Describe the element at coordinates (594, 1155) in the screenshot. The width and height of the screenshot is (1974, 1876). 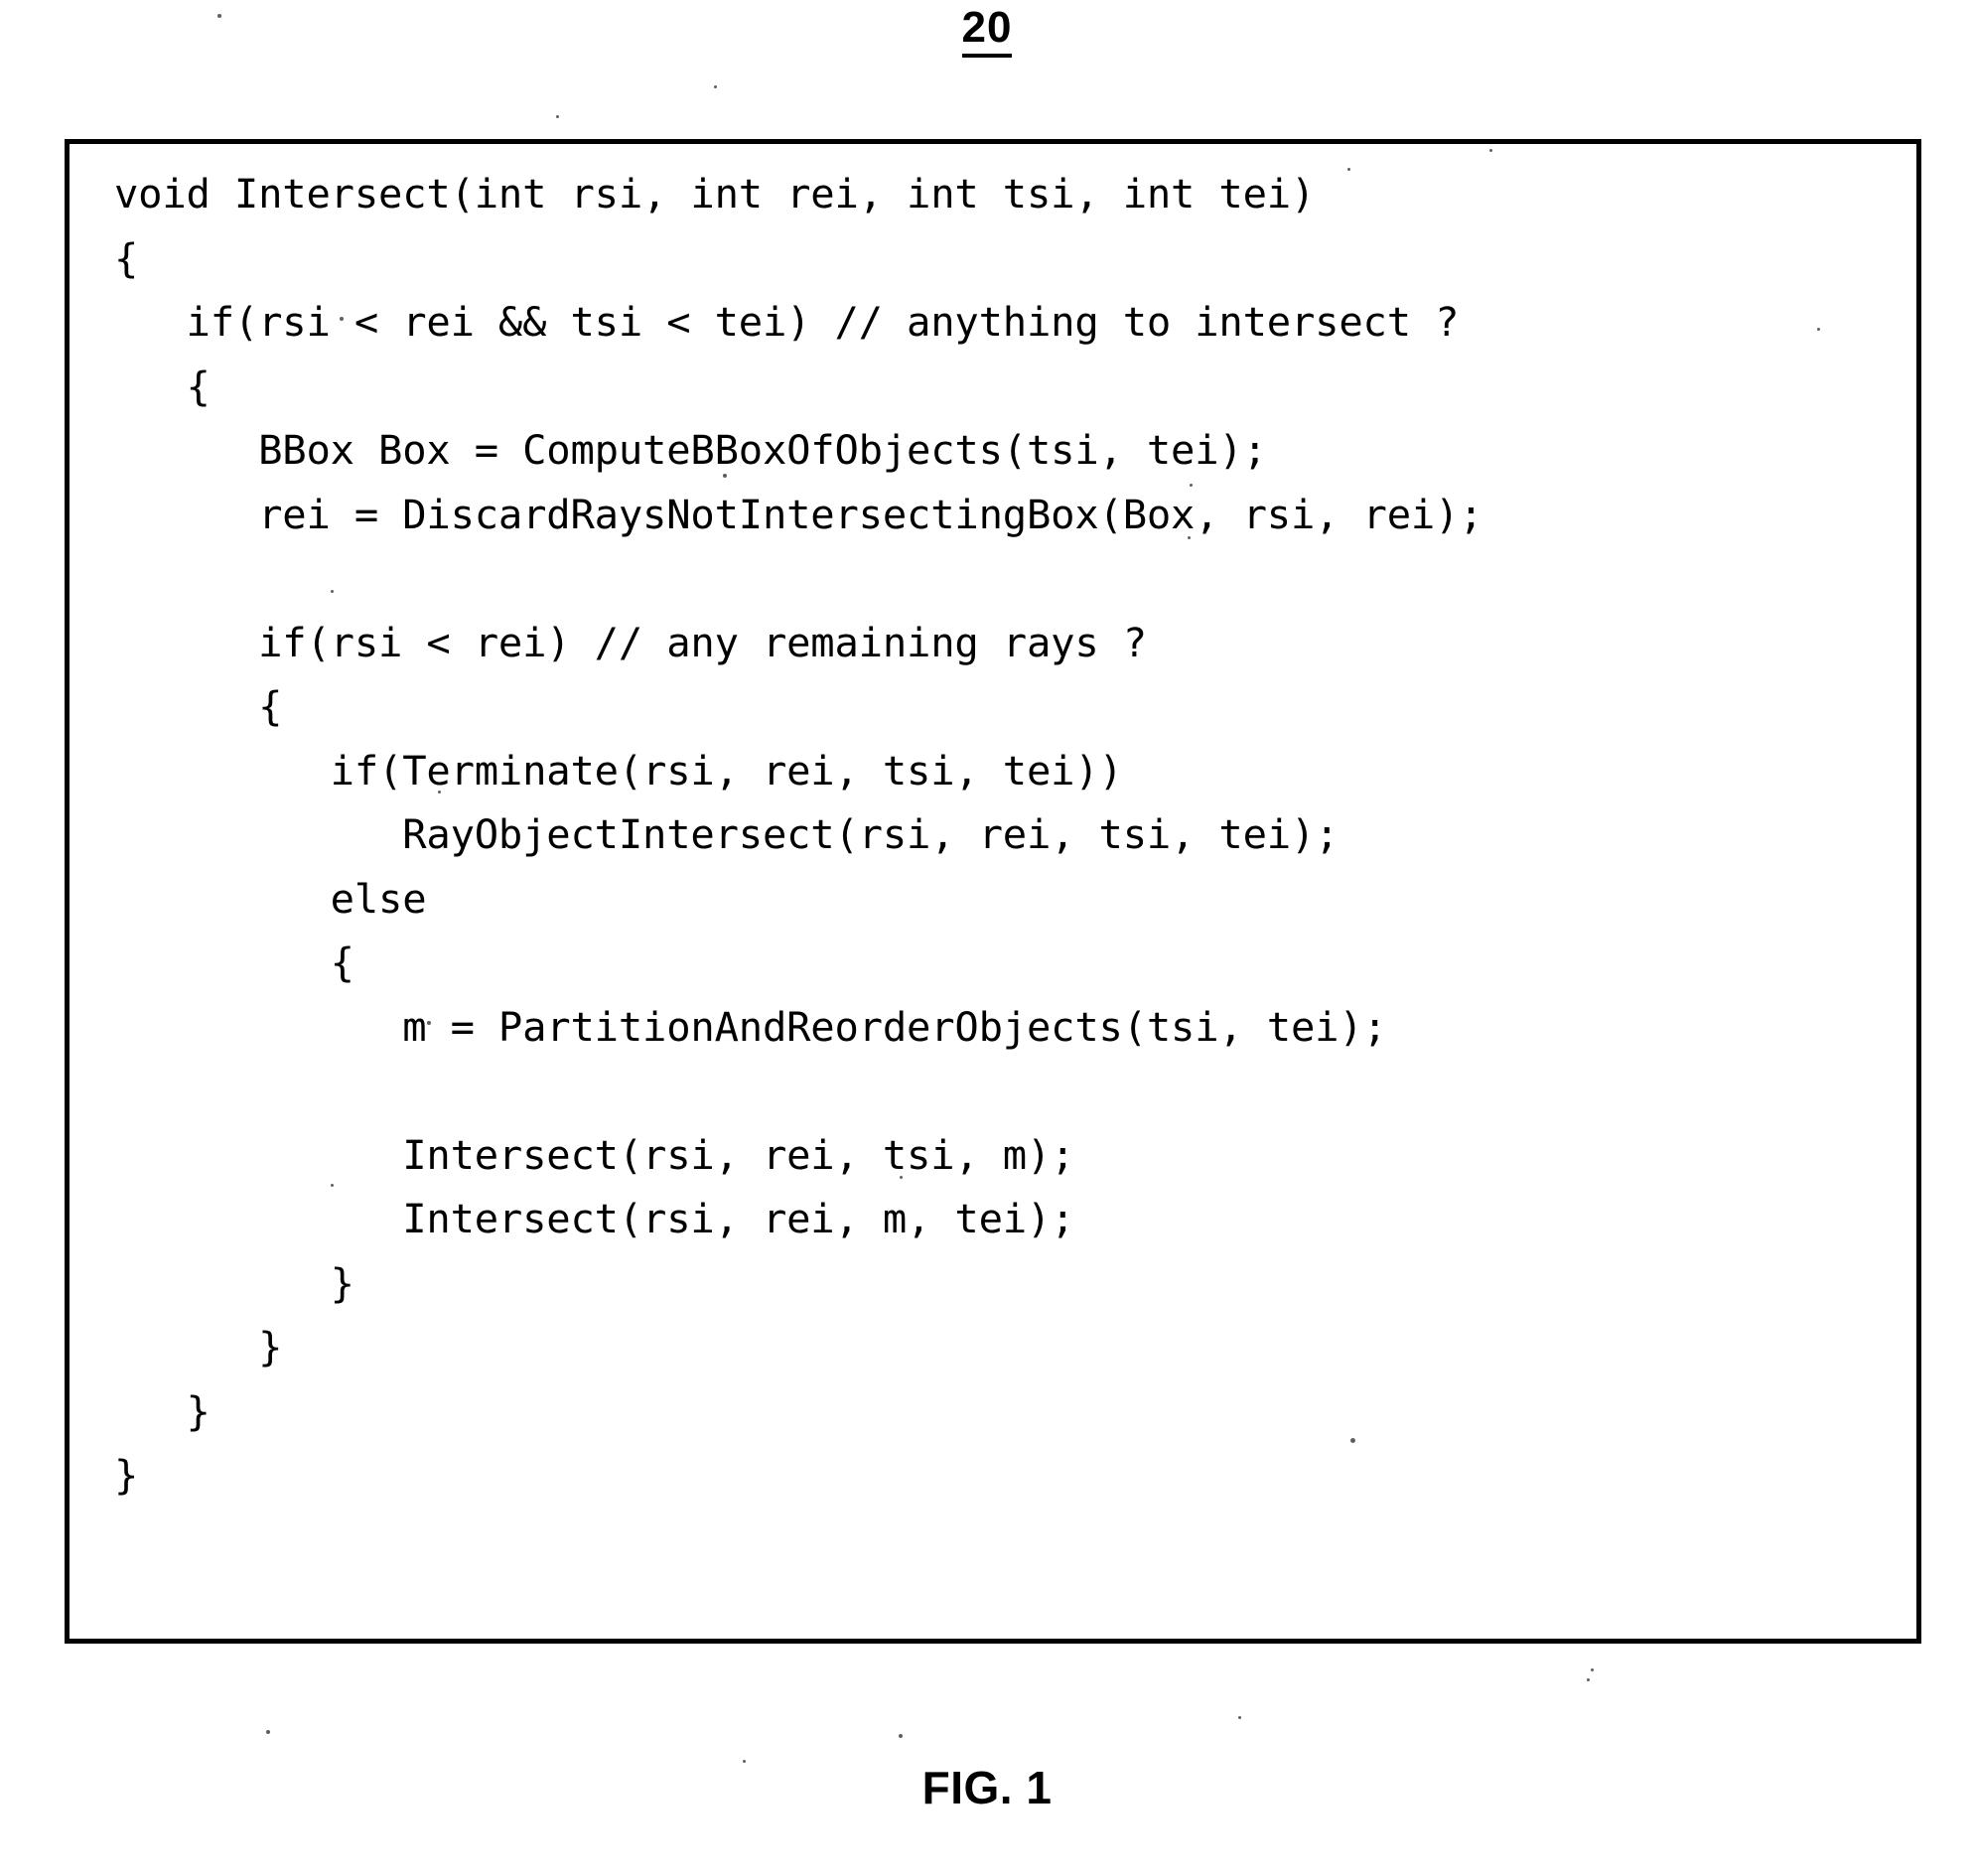
I see `code-line: Intersect(rsi, rei, tsi, m);` at that location.